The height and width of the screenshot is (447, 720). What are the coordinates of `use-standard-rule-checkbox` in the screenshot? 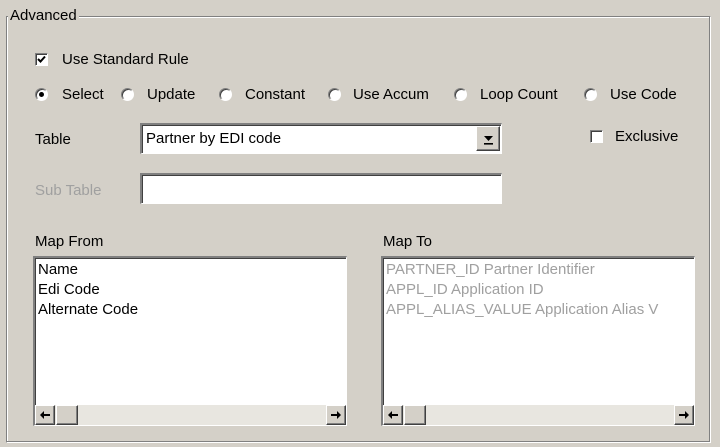 It's located at (41, 59).